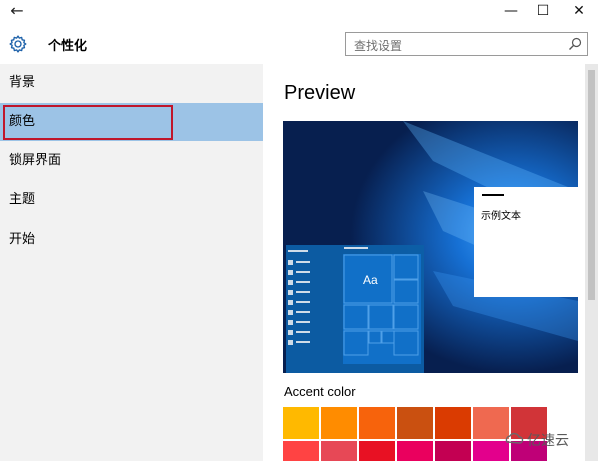 This screenshot has width=598, height=461. Describe the element at coordinates (68, 46) in the screenshot. I see `page-title: 个性化` at that location.